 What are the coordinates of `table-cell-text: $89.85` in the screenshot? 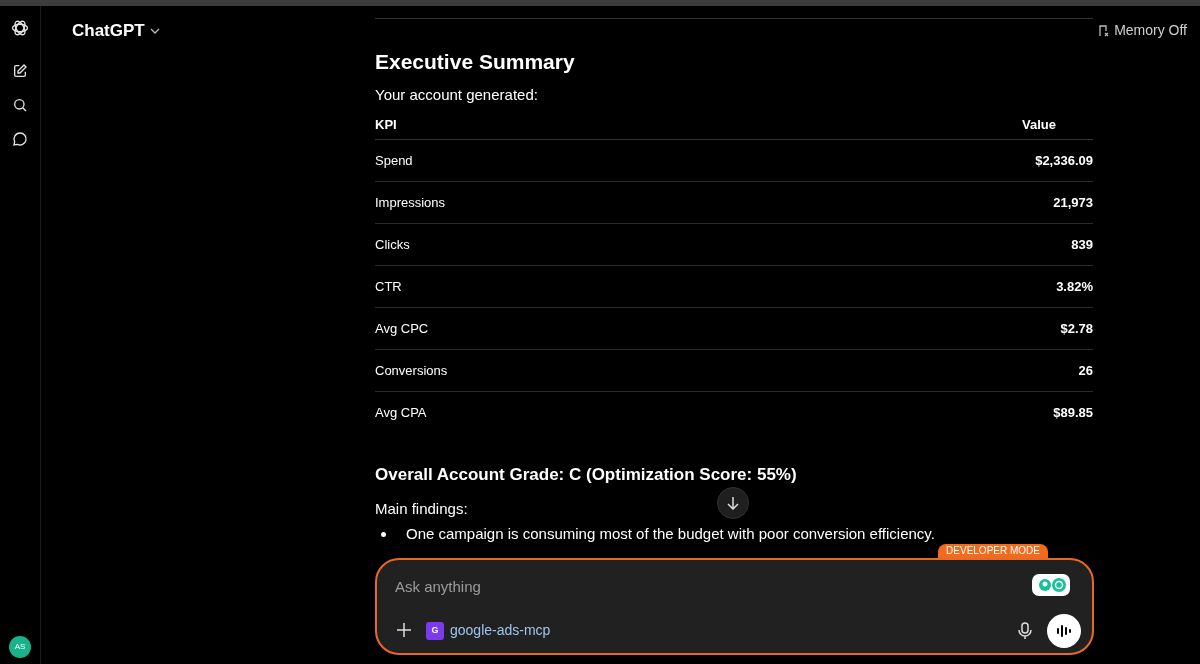 It's located at (1073, 413).